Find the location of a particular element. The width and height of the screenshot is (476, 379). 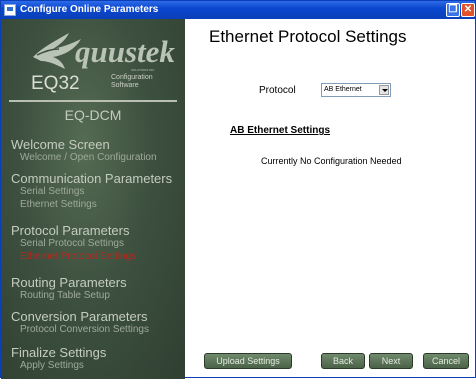

model-name: EQ32 is located at coordinates (55, 83).